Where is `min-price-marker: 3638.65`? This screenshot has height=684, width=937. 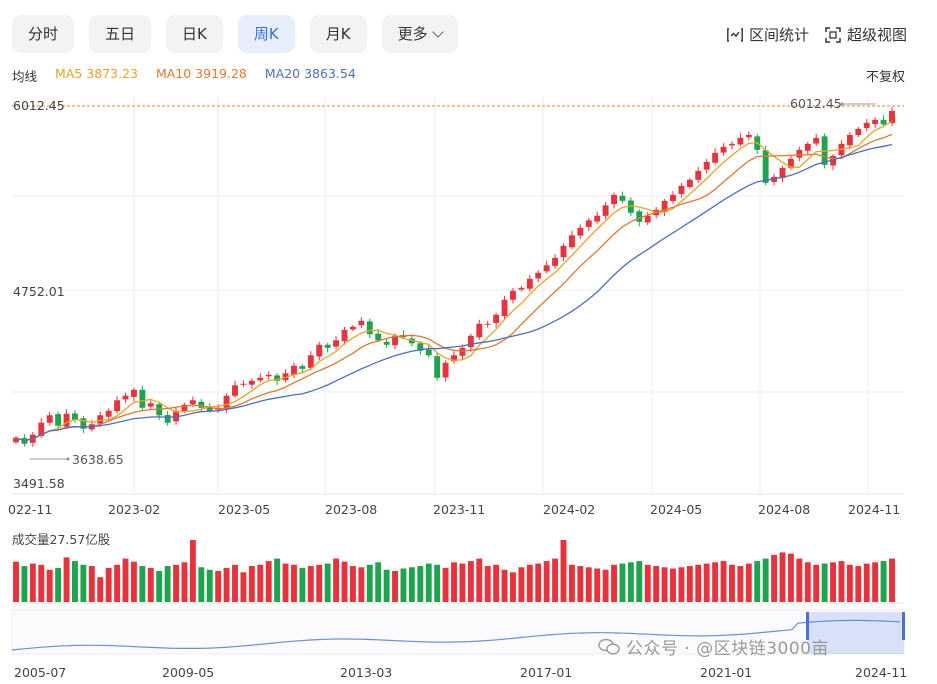 min-price-marker: 3638.65 is located at coordinates (98, 459).